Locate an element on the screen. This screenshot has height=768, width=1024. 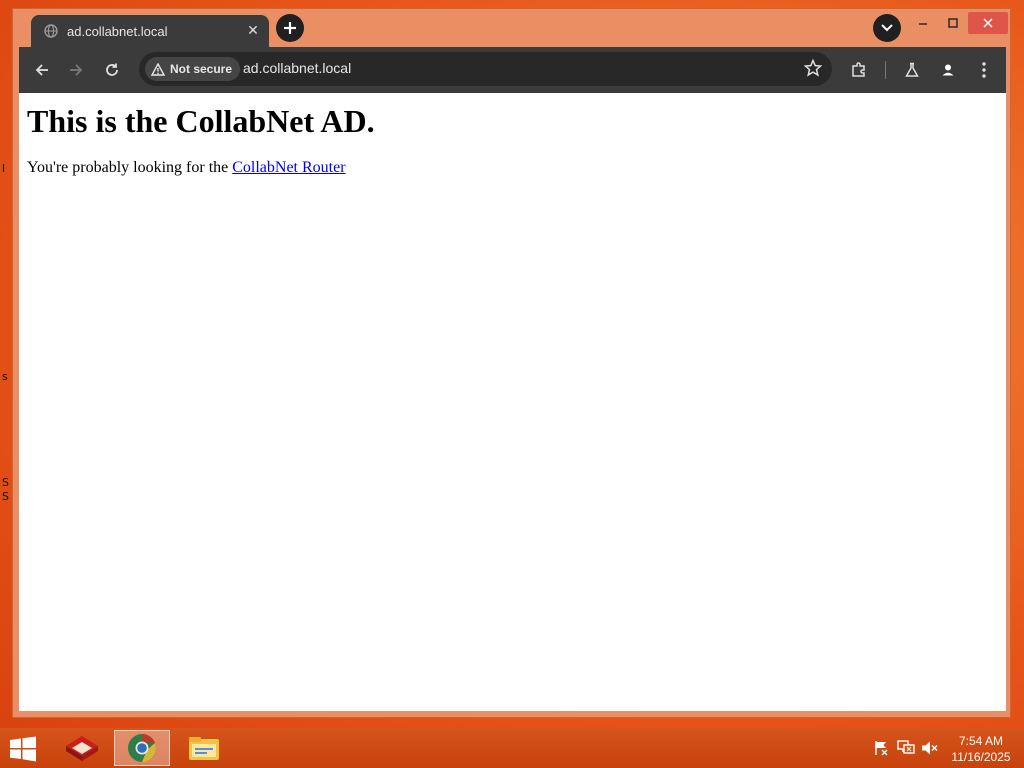
url-text: ad.collabnet.local is located at coordinates (297, 68).